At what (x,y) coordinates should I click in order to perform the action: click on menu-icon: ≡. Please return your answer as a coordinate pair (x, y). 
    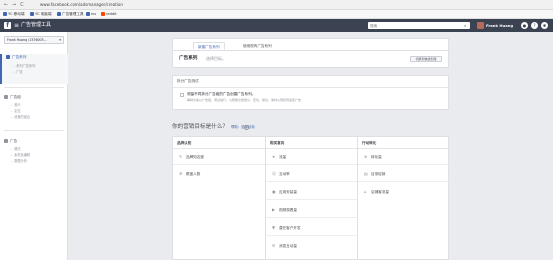
    Looking at the image, I should click on (17, 25).